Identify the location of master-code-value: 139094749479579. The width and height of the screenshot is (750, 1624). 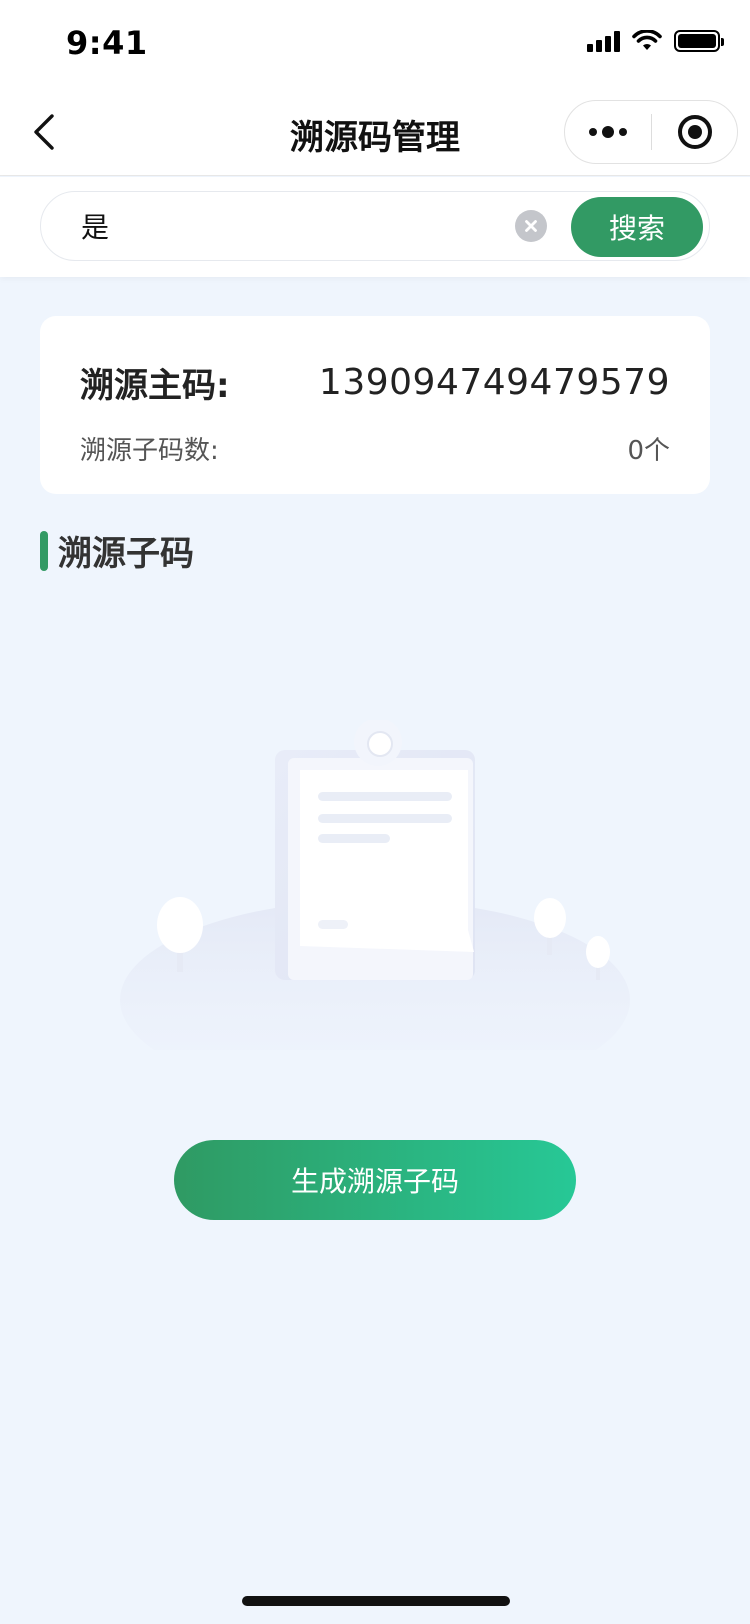
(494, 382).